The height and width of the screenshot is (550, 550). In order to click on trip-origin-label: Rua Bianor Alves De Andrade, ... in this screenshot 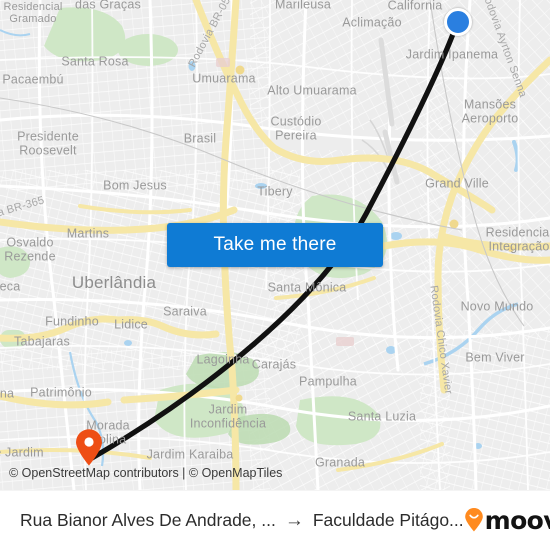, I will do `click(148, 519)`.